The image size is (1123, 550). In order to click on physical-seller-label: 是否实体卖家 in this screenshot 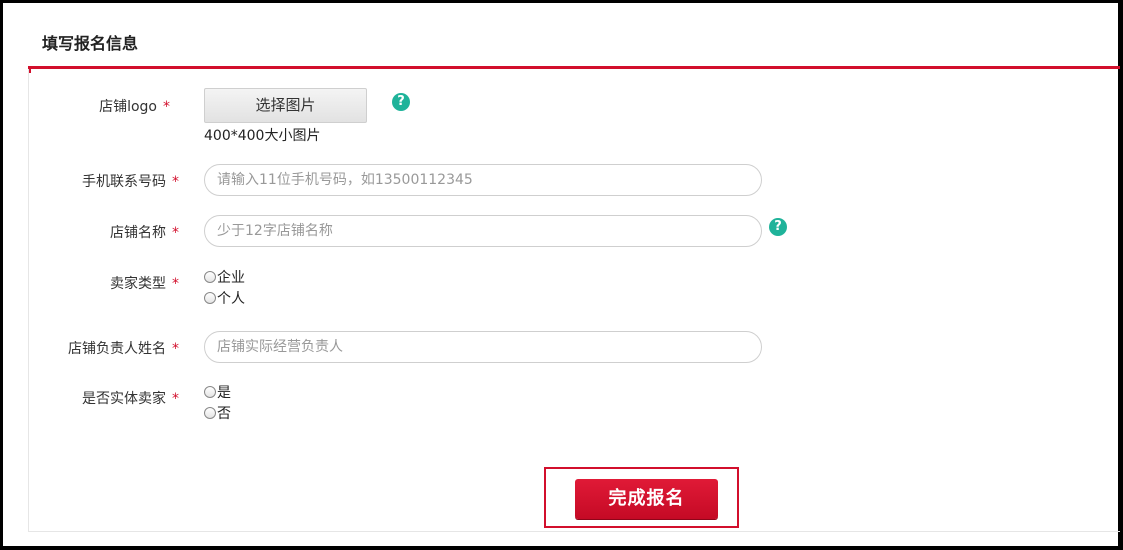, I will do `click(124, 399)`.